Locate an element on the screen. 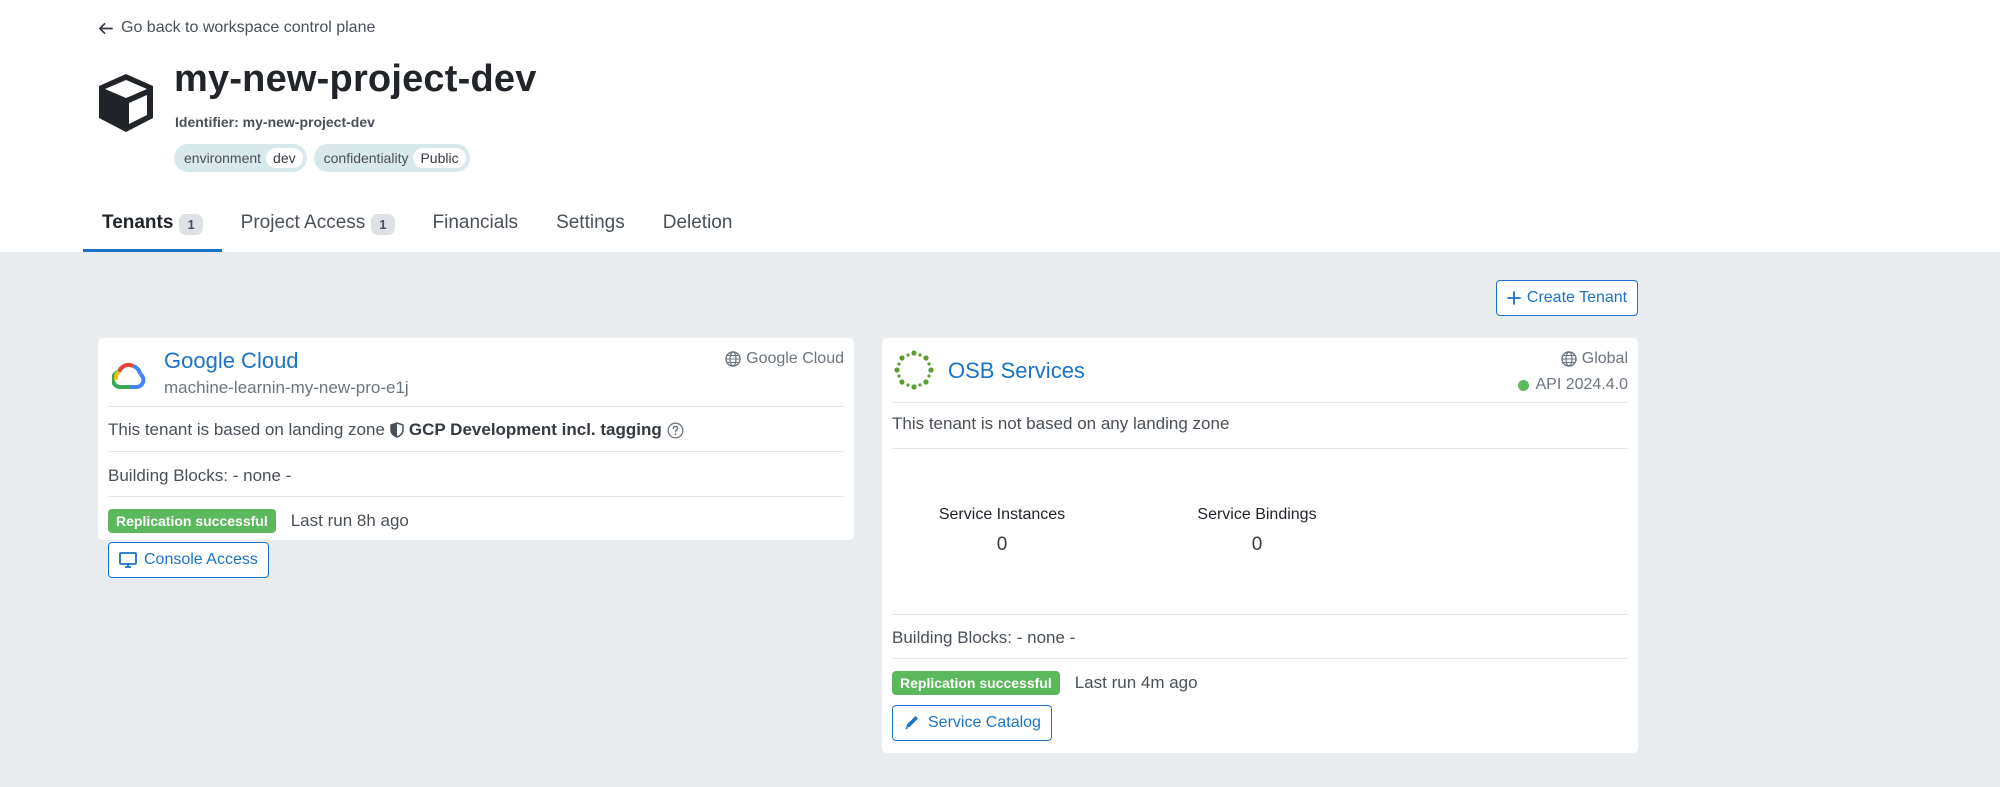 The height and width of the screenshot is (787, 2000). tag-confidentiality: confidentiality Public is located at coordinates (391, 158).